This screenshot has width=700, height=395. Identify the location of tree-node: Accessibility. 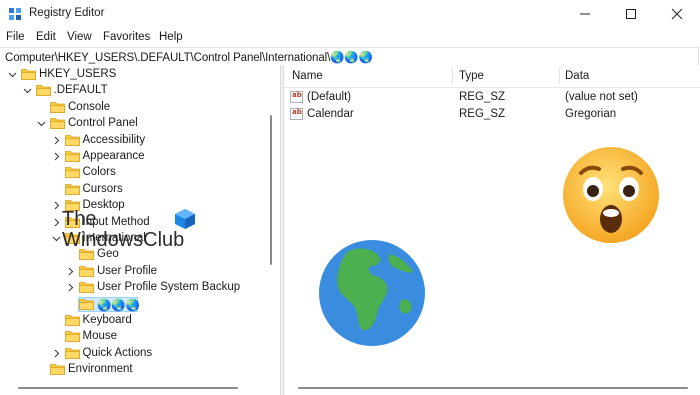
(133, 141).